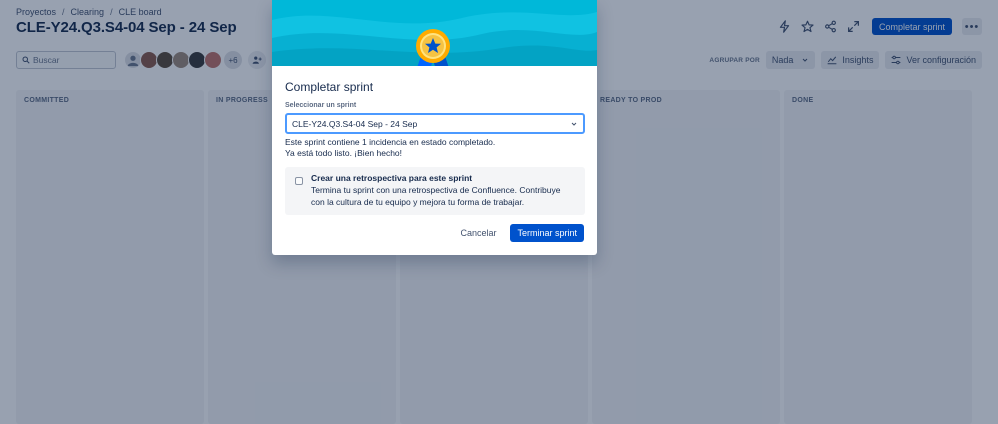  I want to click on finish-sprint-button: Terminar sprint, so click(547, 233).